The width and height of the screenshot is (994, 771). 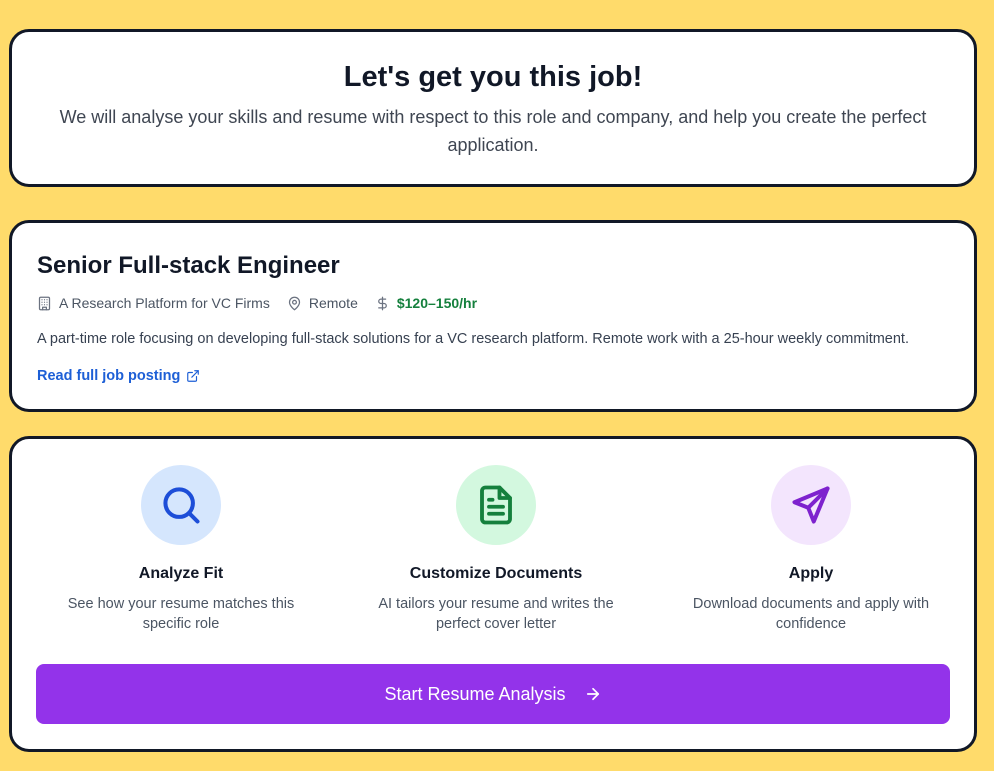 I want to click on read-job-posting-link: Read full job posting, so click(x=118, y=376).